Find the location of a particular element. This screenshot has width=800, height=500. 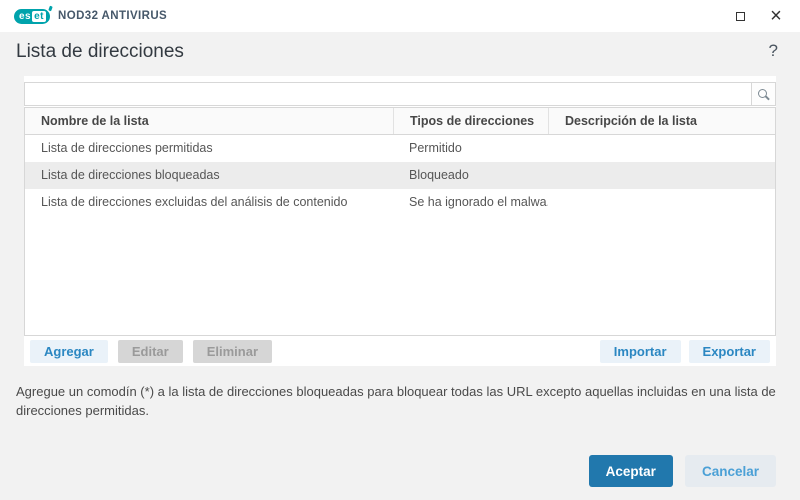

eset-logo-text-1: es is located at coordinates (25, 16).